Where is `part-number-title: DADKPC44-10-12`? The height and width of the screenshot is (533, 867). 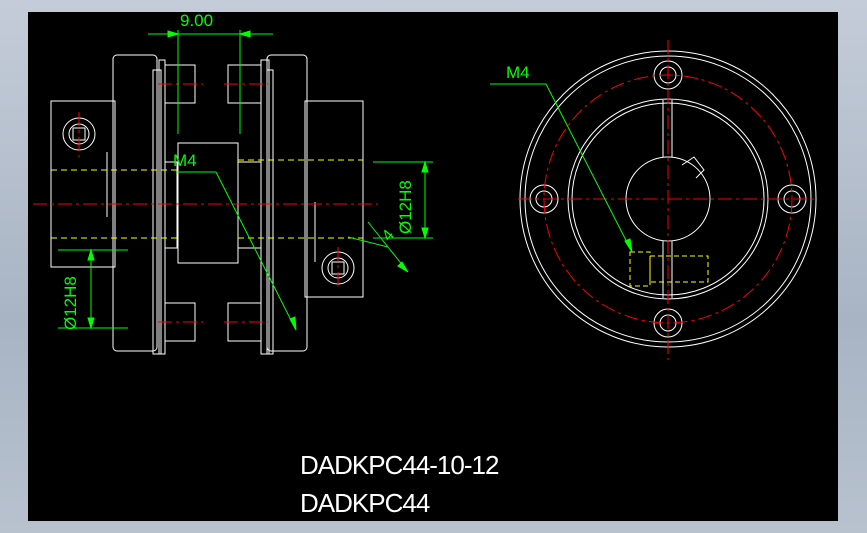 part-number-title: DADKPC44-10-12 is located at coordinates (399, 465).